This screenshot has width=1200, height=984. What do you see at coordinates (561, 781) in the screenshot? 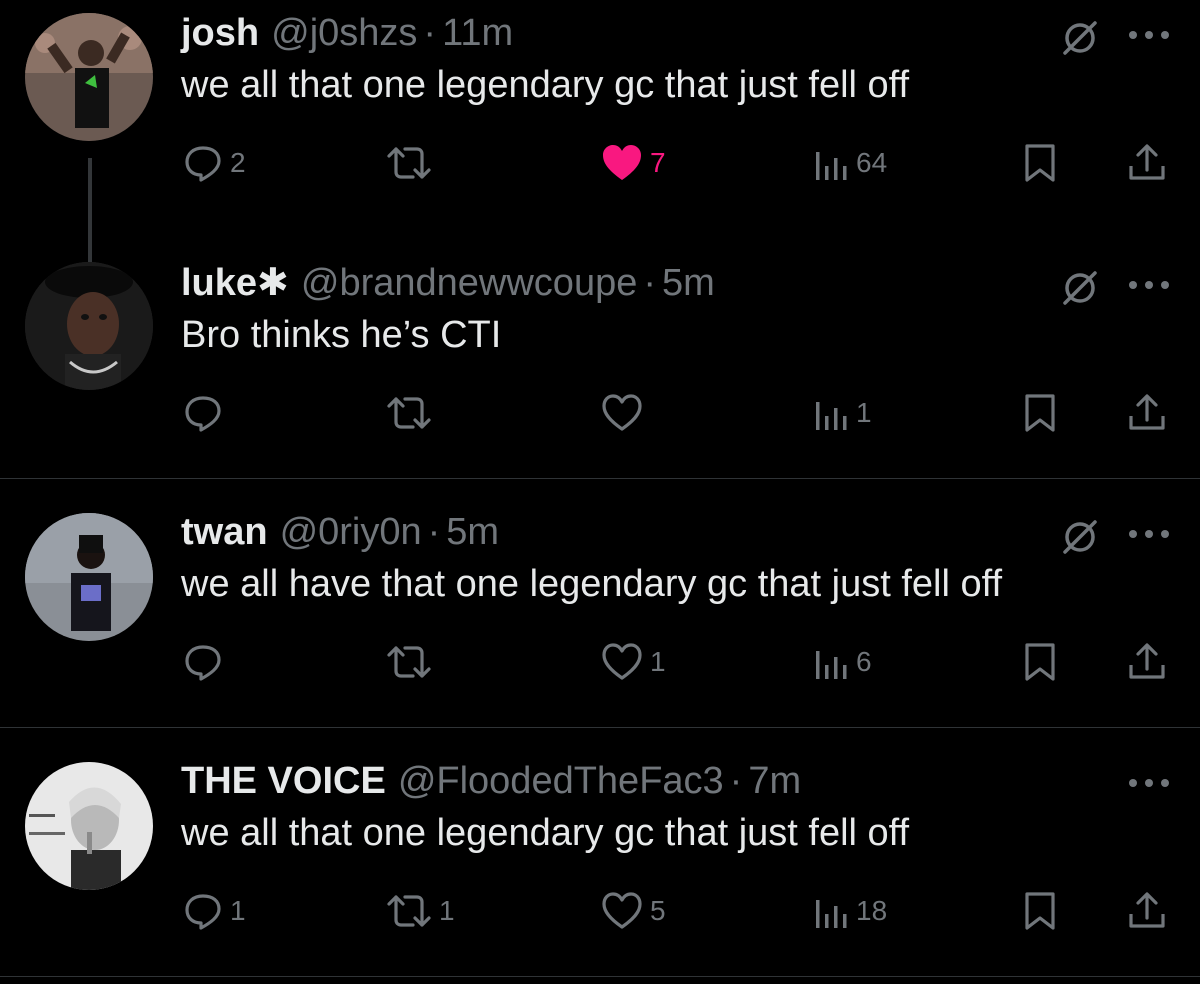
I see `user-handle: @FloodedTheFac3` at bounding box center [561, 781].